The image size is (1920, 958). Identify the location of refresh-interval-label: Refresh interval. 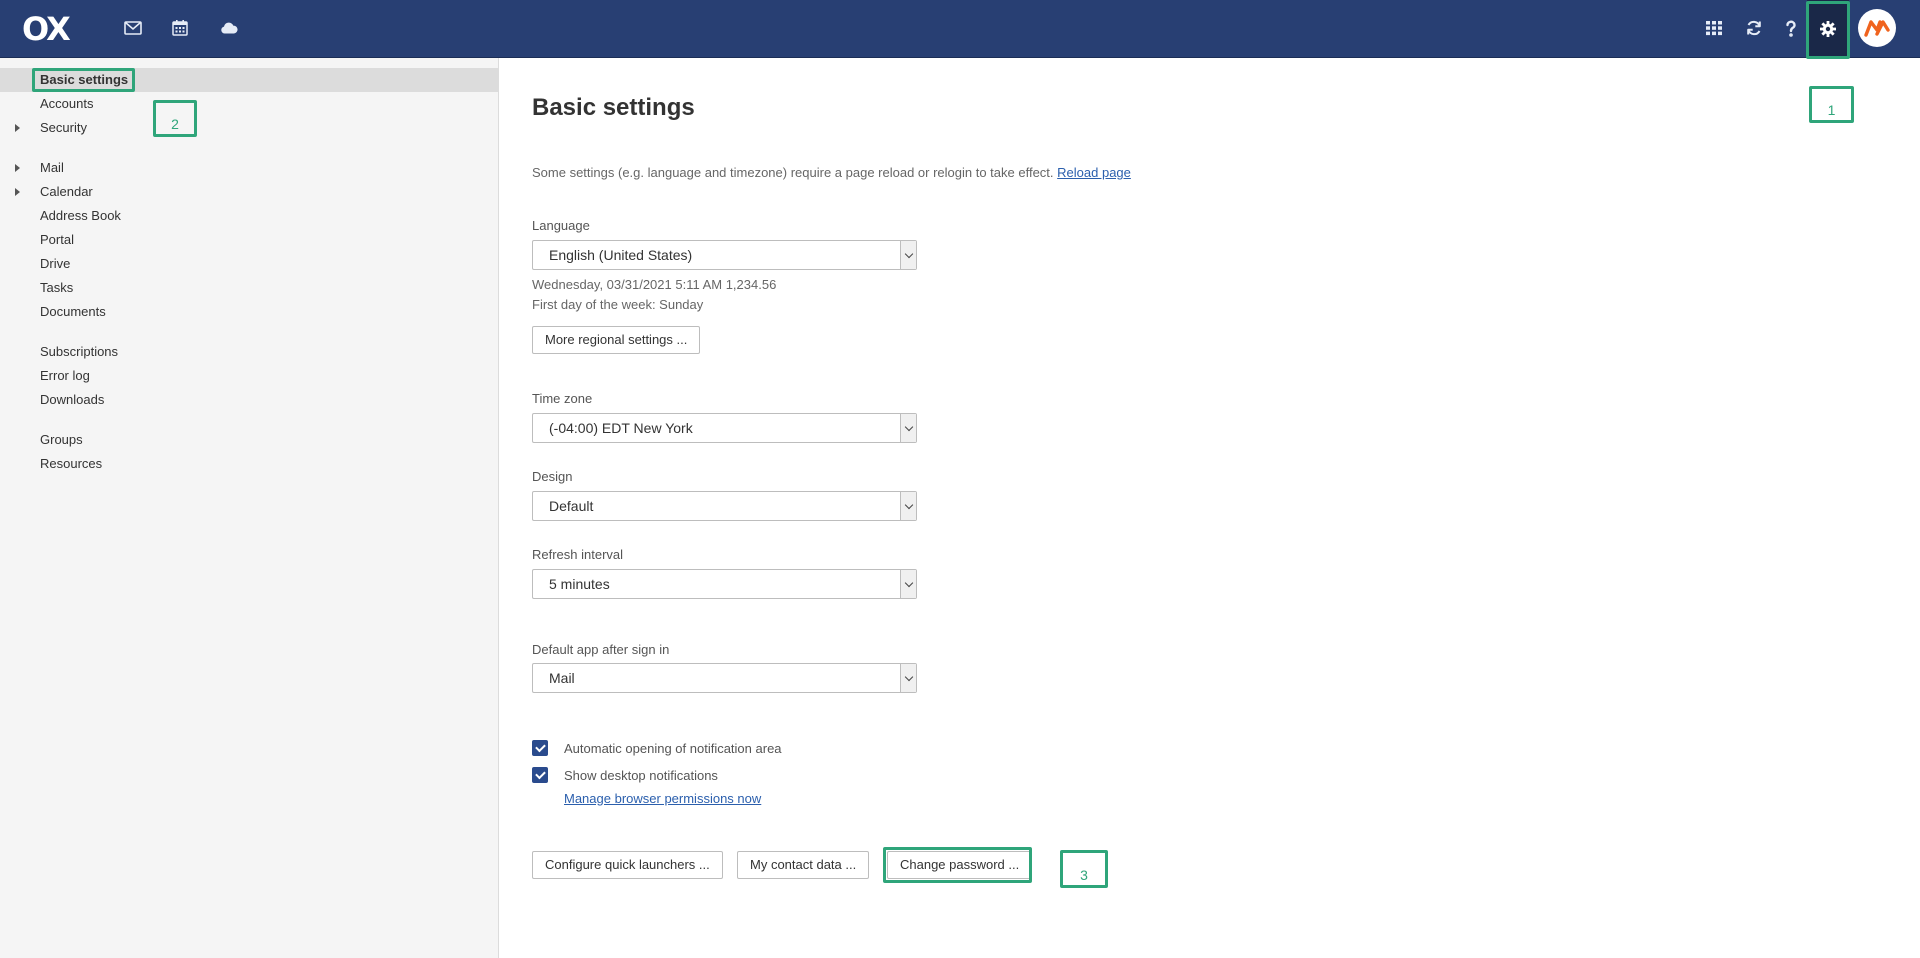
(578, 554).